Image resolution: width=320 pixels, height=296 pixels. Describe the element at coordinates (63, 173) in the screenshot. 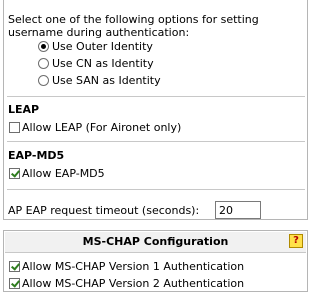

I see `allow-eap-md5-label: Allow EAP-MD5` at that location.